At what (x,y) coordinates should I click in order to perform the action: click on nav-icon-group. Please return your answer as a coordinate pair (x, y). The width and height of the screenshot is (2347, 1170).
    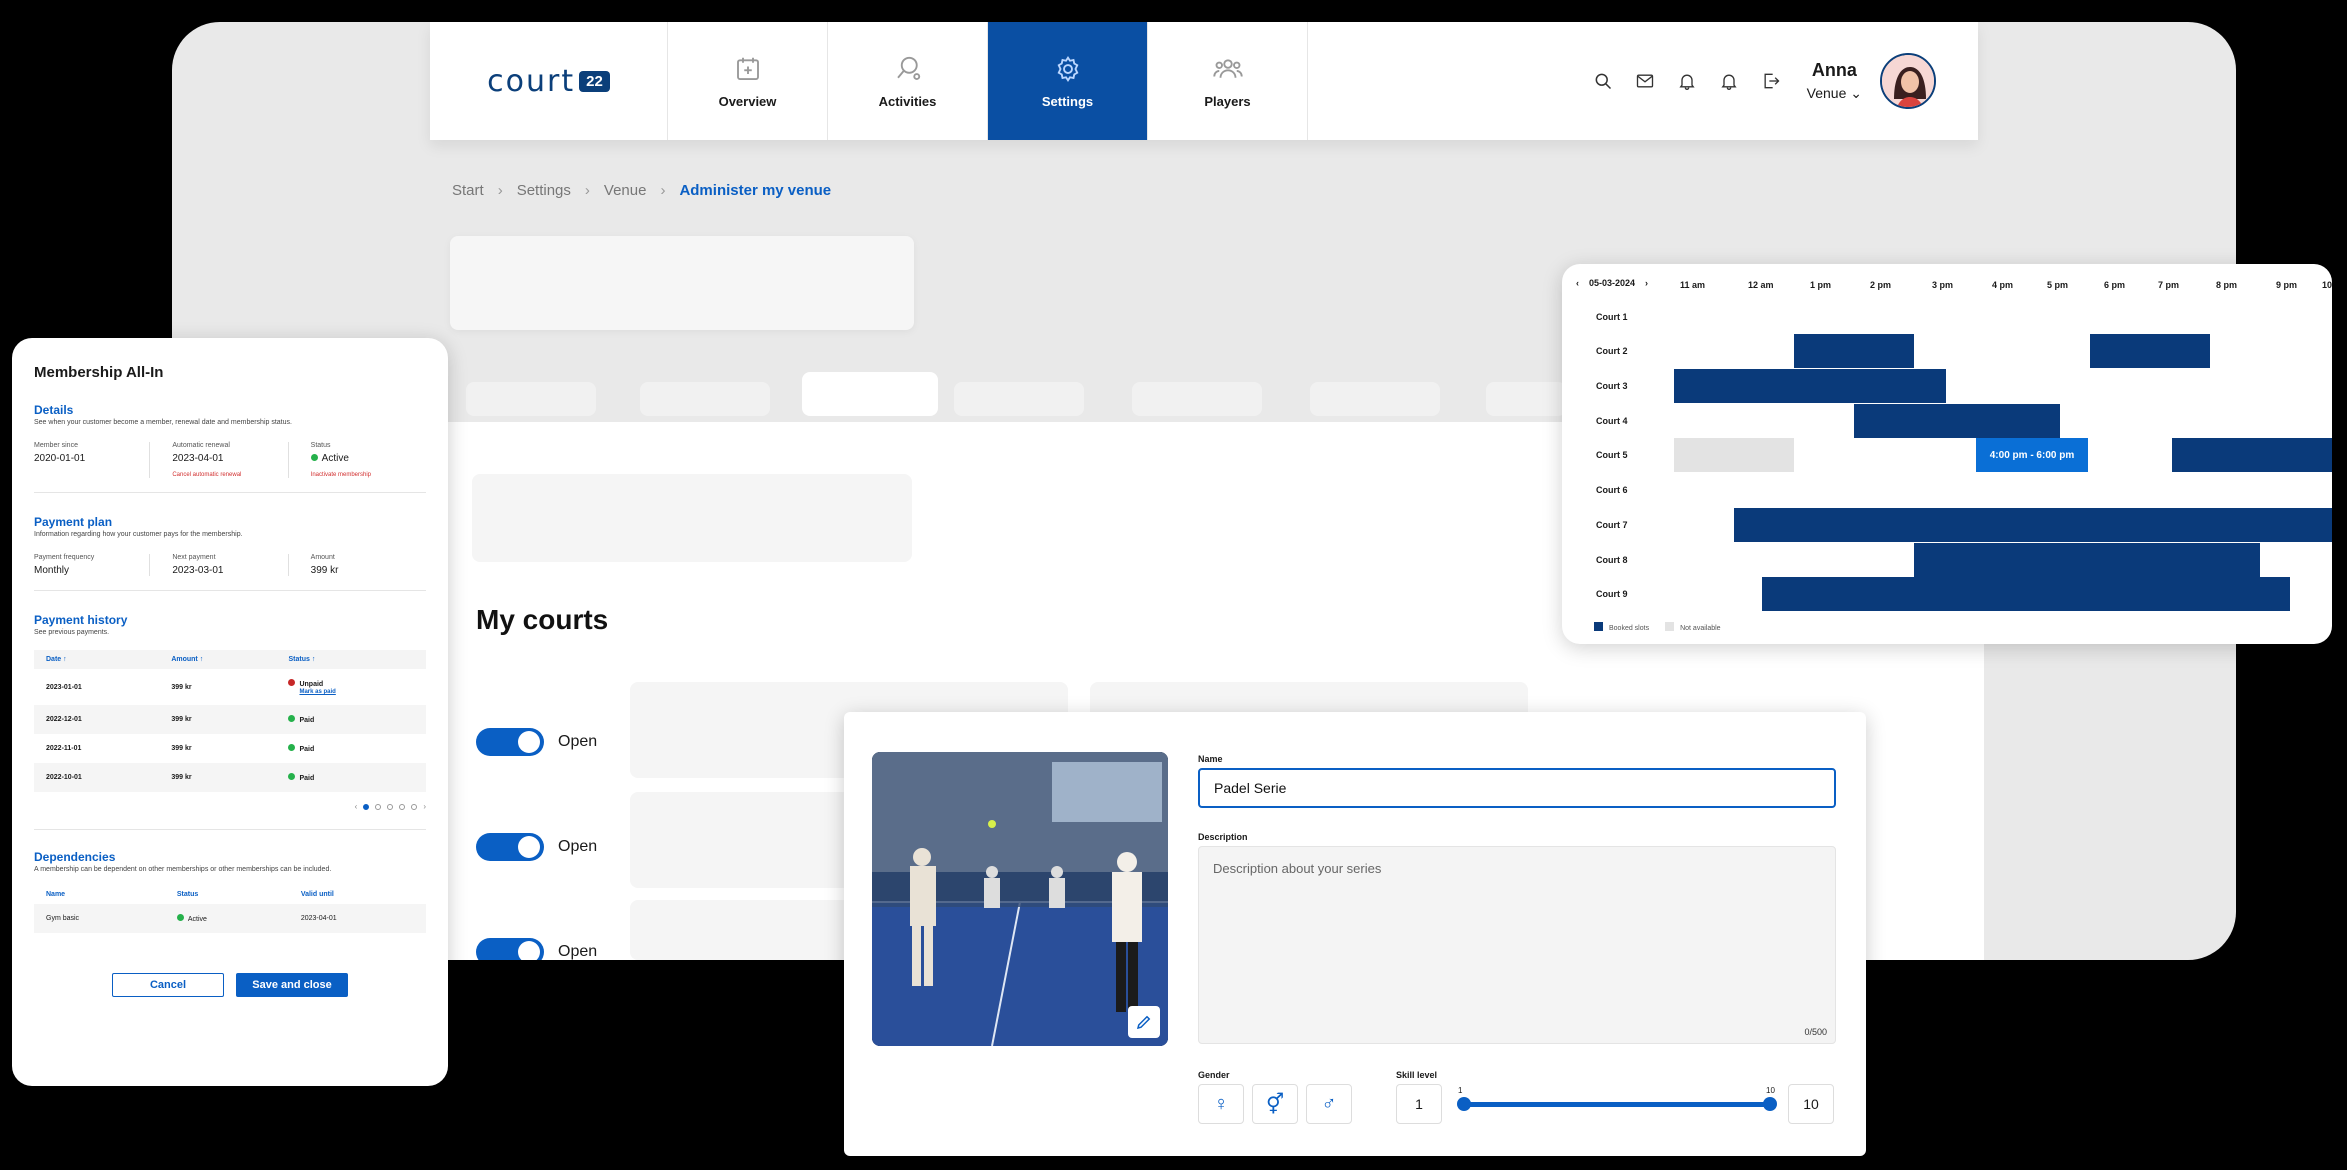
    Looking at the image, I should click on (1700, 81).